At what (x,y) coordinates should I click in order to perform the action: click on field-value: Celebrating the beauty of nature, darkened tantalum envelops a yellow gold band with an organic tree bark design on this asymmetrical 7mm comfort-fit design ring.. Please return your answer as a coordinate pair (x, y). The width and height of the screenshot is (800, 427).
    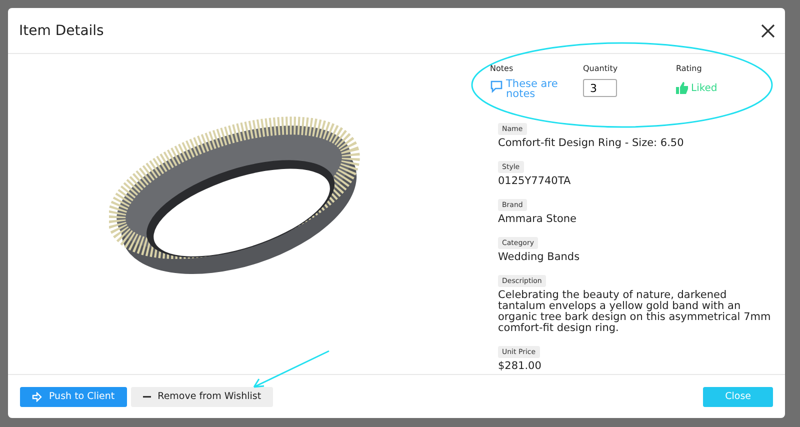
    Looking at the image, I should click on (635, 312).